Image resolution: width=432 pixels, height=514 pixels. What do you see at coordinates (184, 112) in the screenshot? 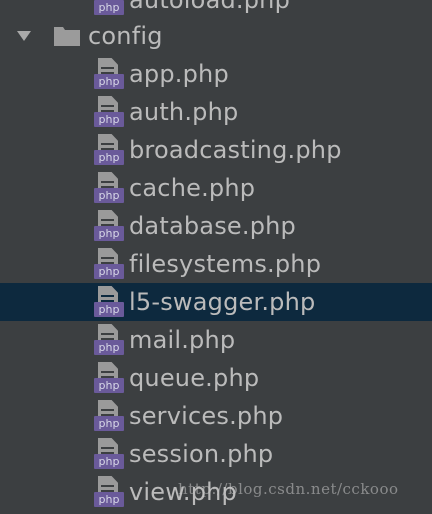
I see `tree-item-label: auth.php` at bounding box center [184, 112].